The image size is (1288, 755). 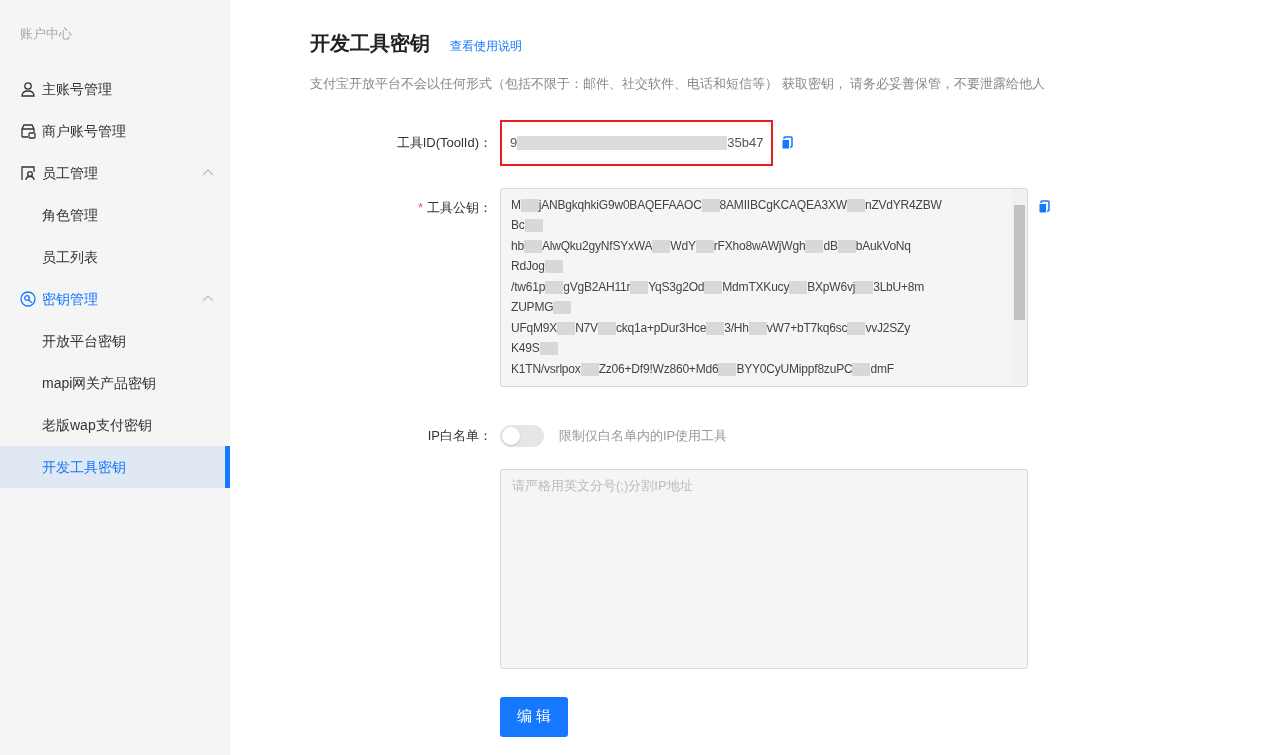 I want to click on toggle-hint: 限制仅白名单内的IP使用工具, so click(x=643, y=435).